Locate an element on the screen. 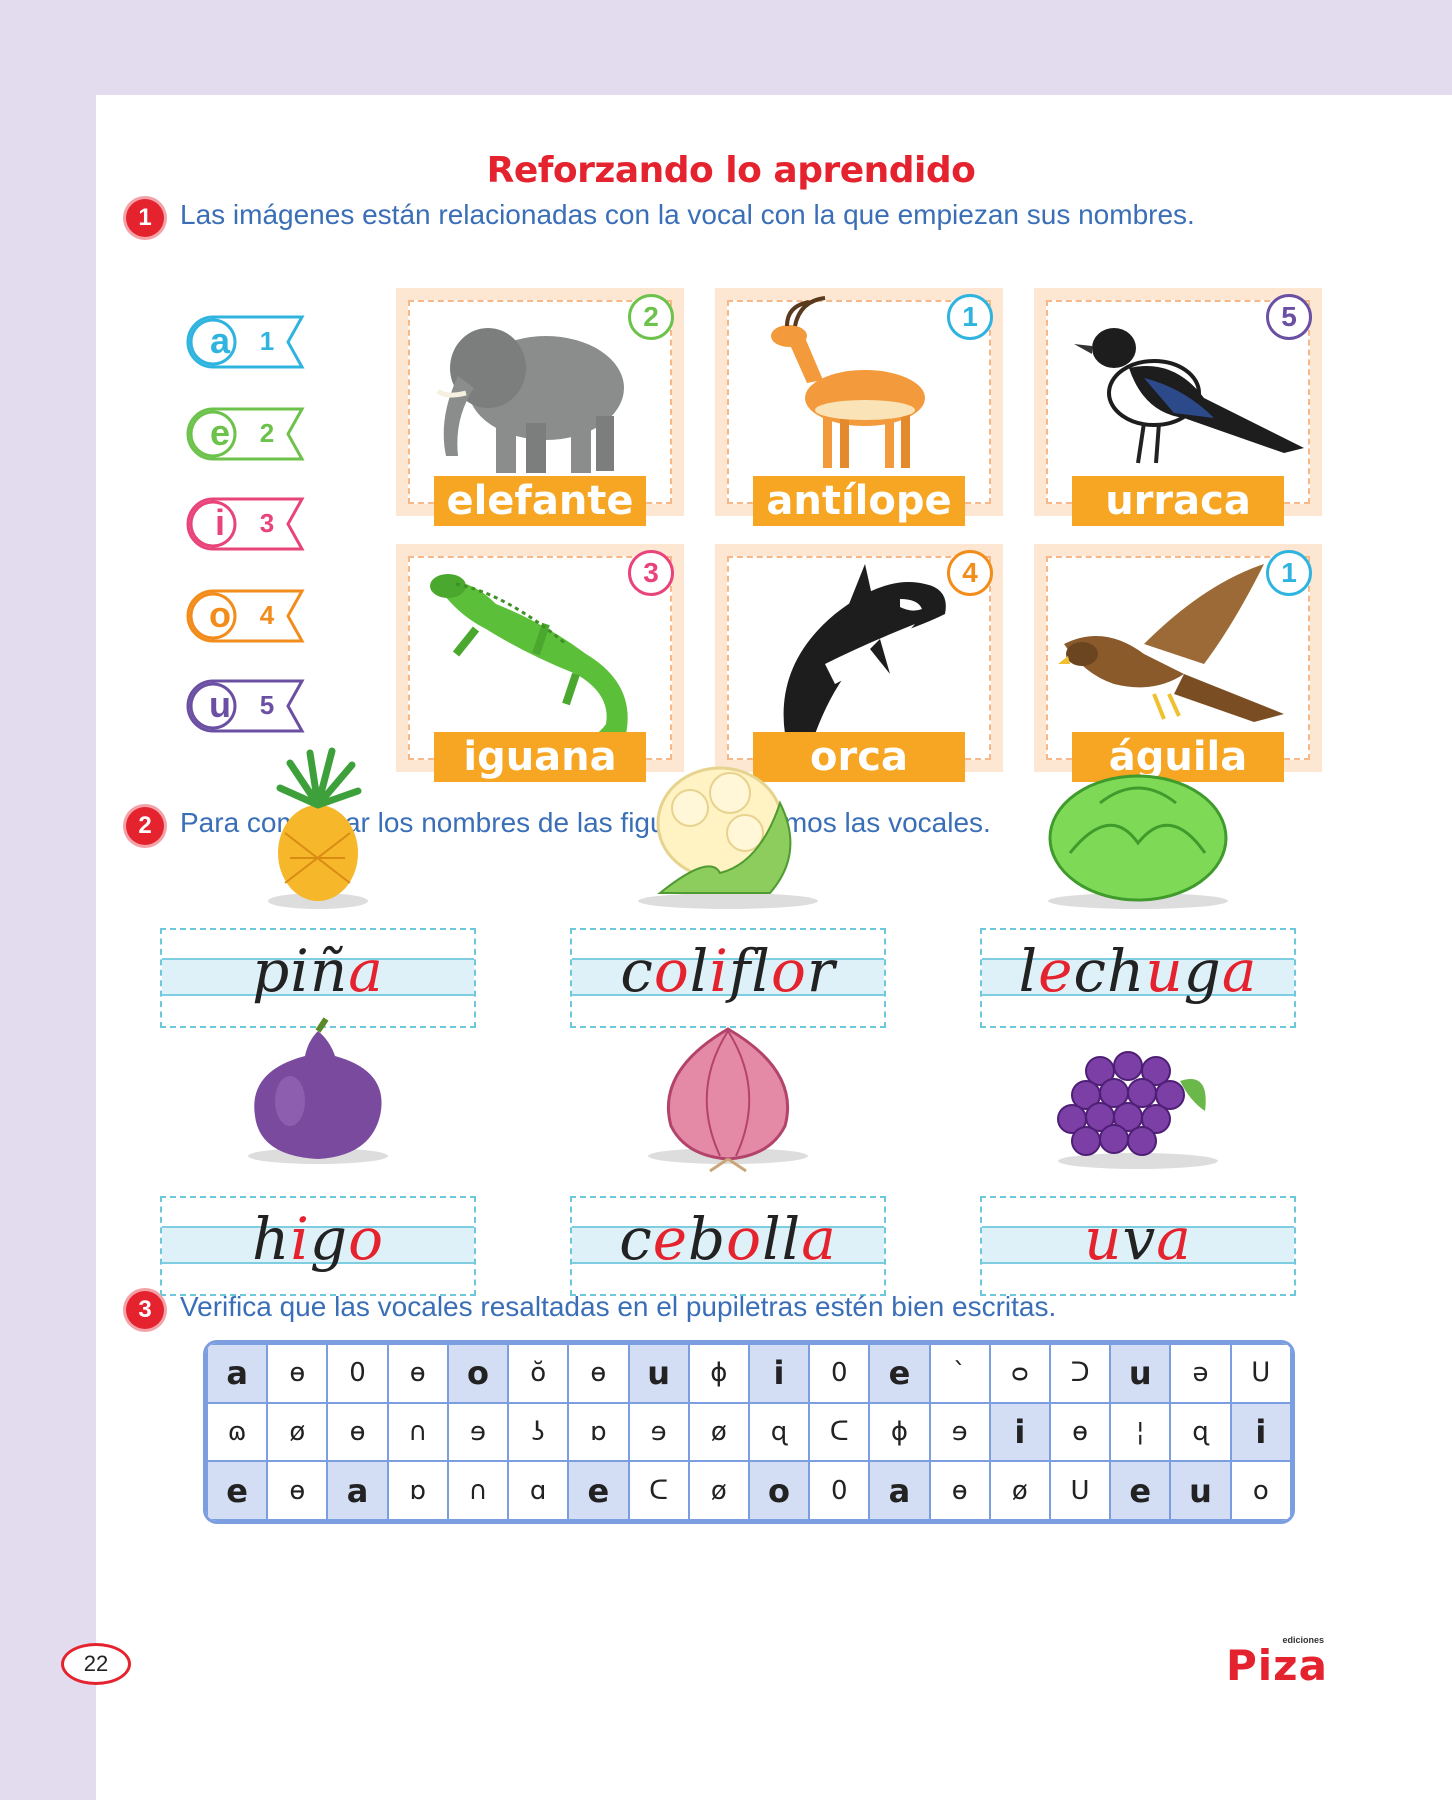  grid-cell: ə is located at coordinates (1200, 1373).